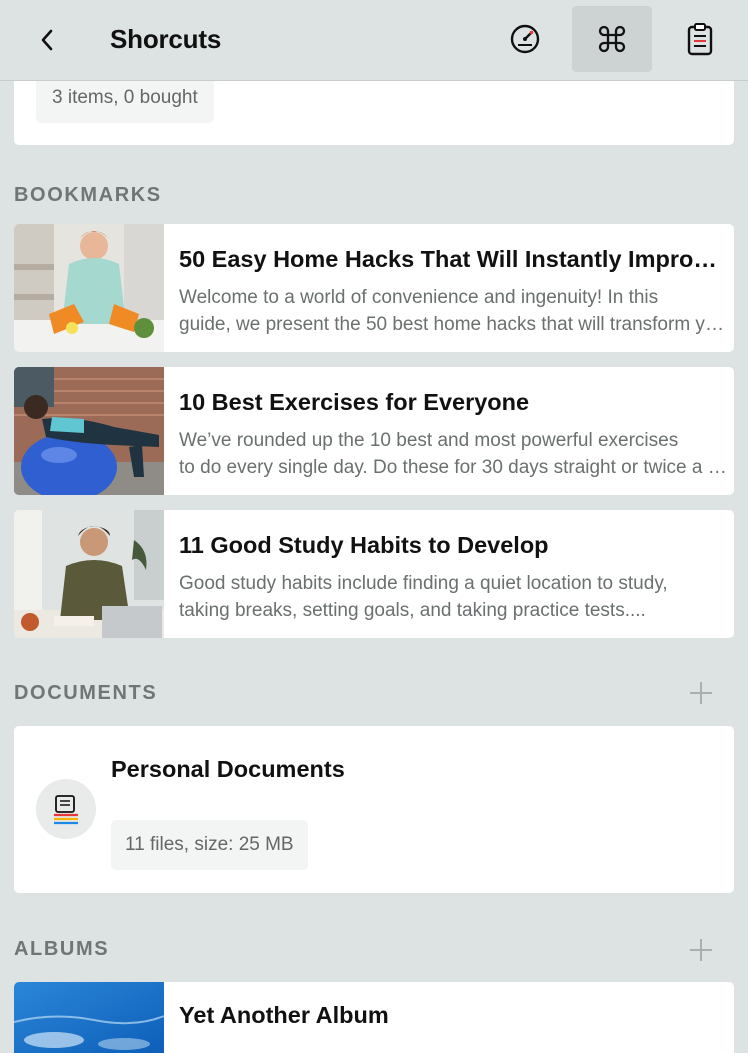 The width and height of the screenshot is (748, 1053). Describe the element at coordinates (374, 40) in the screenshot. I see `top-bar: Shorcuts` at that location.